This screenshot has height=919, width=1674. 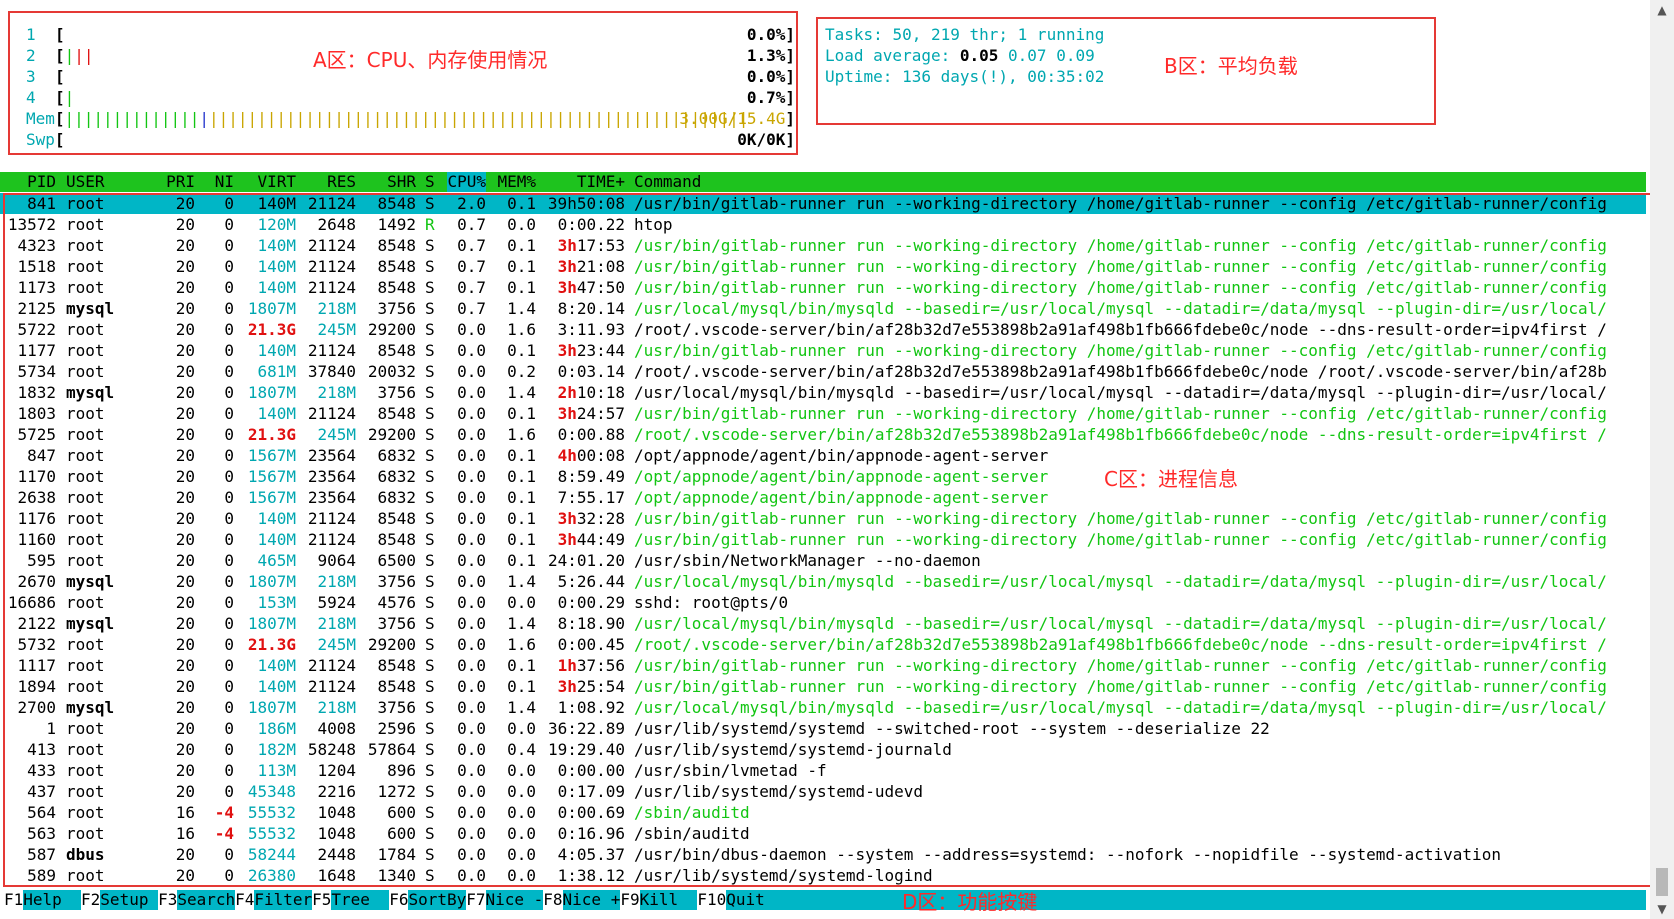 I want to click on column-header-pid: PID, so click(x=41, y=182).